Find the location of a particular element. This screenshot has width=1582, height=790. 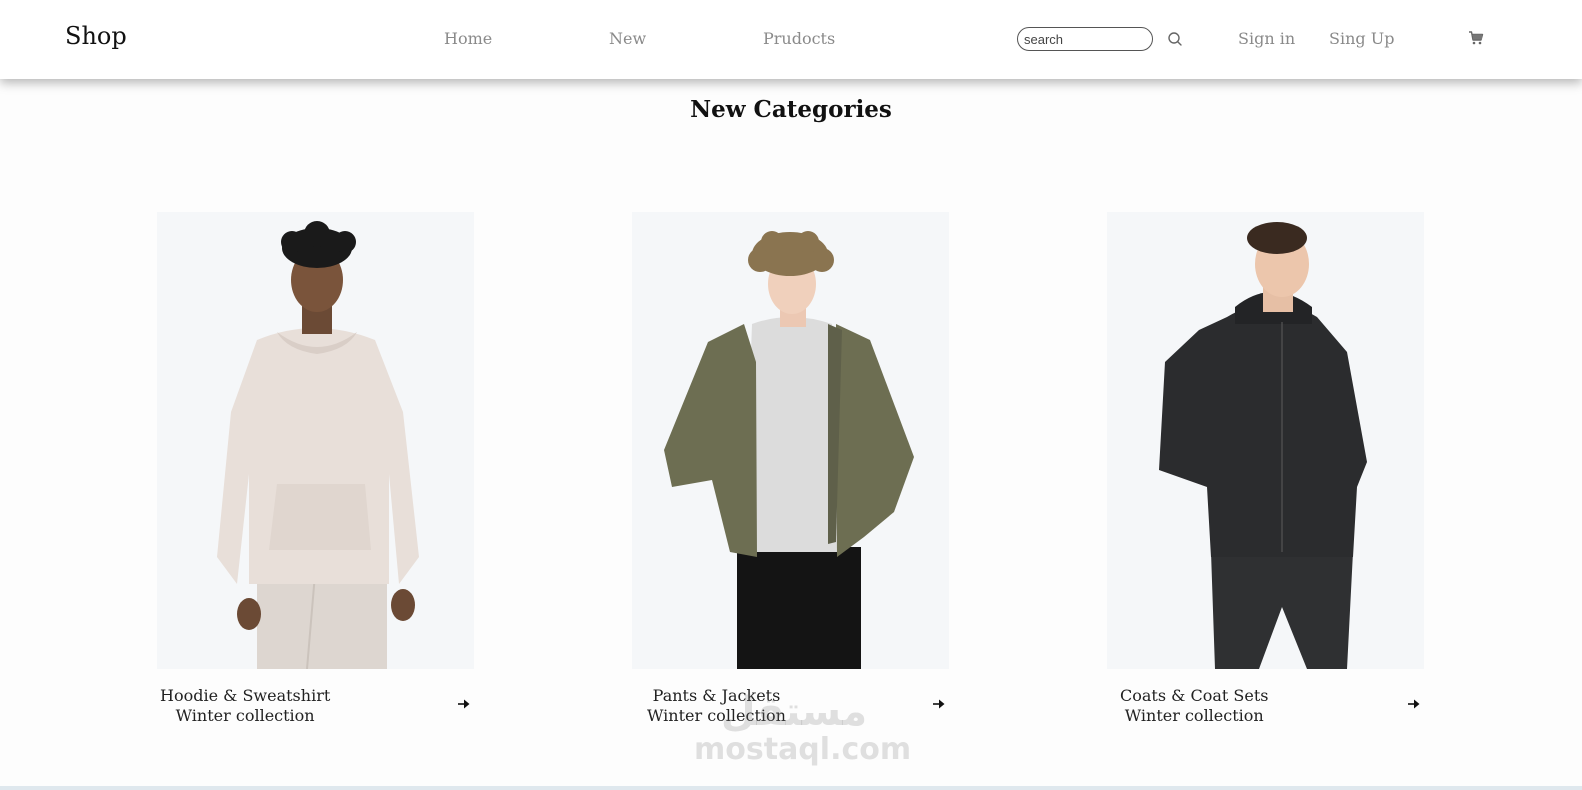

search-icon is located at coordinates (1175, 39).